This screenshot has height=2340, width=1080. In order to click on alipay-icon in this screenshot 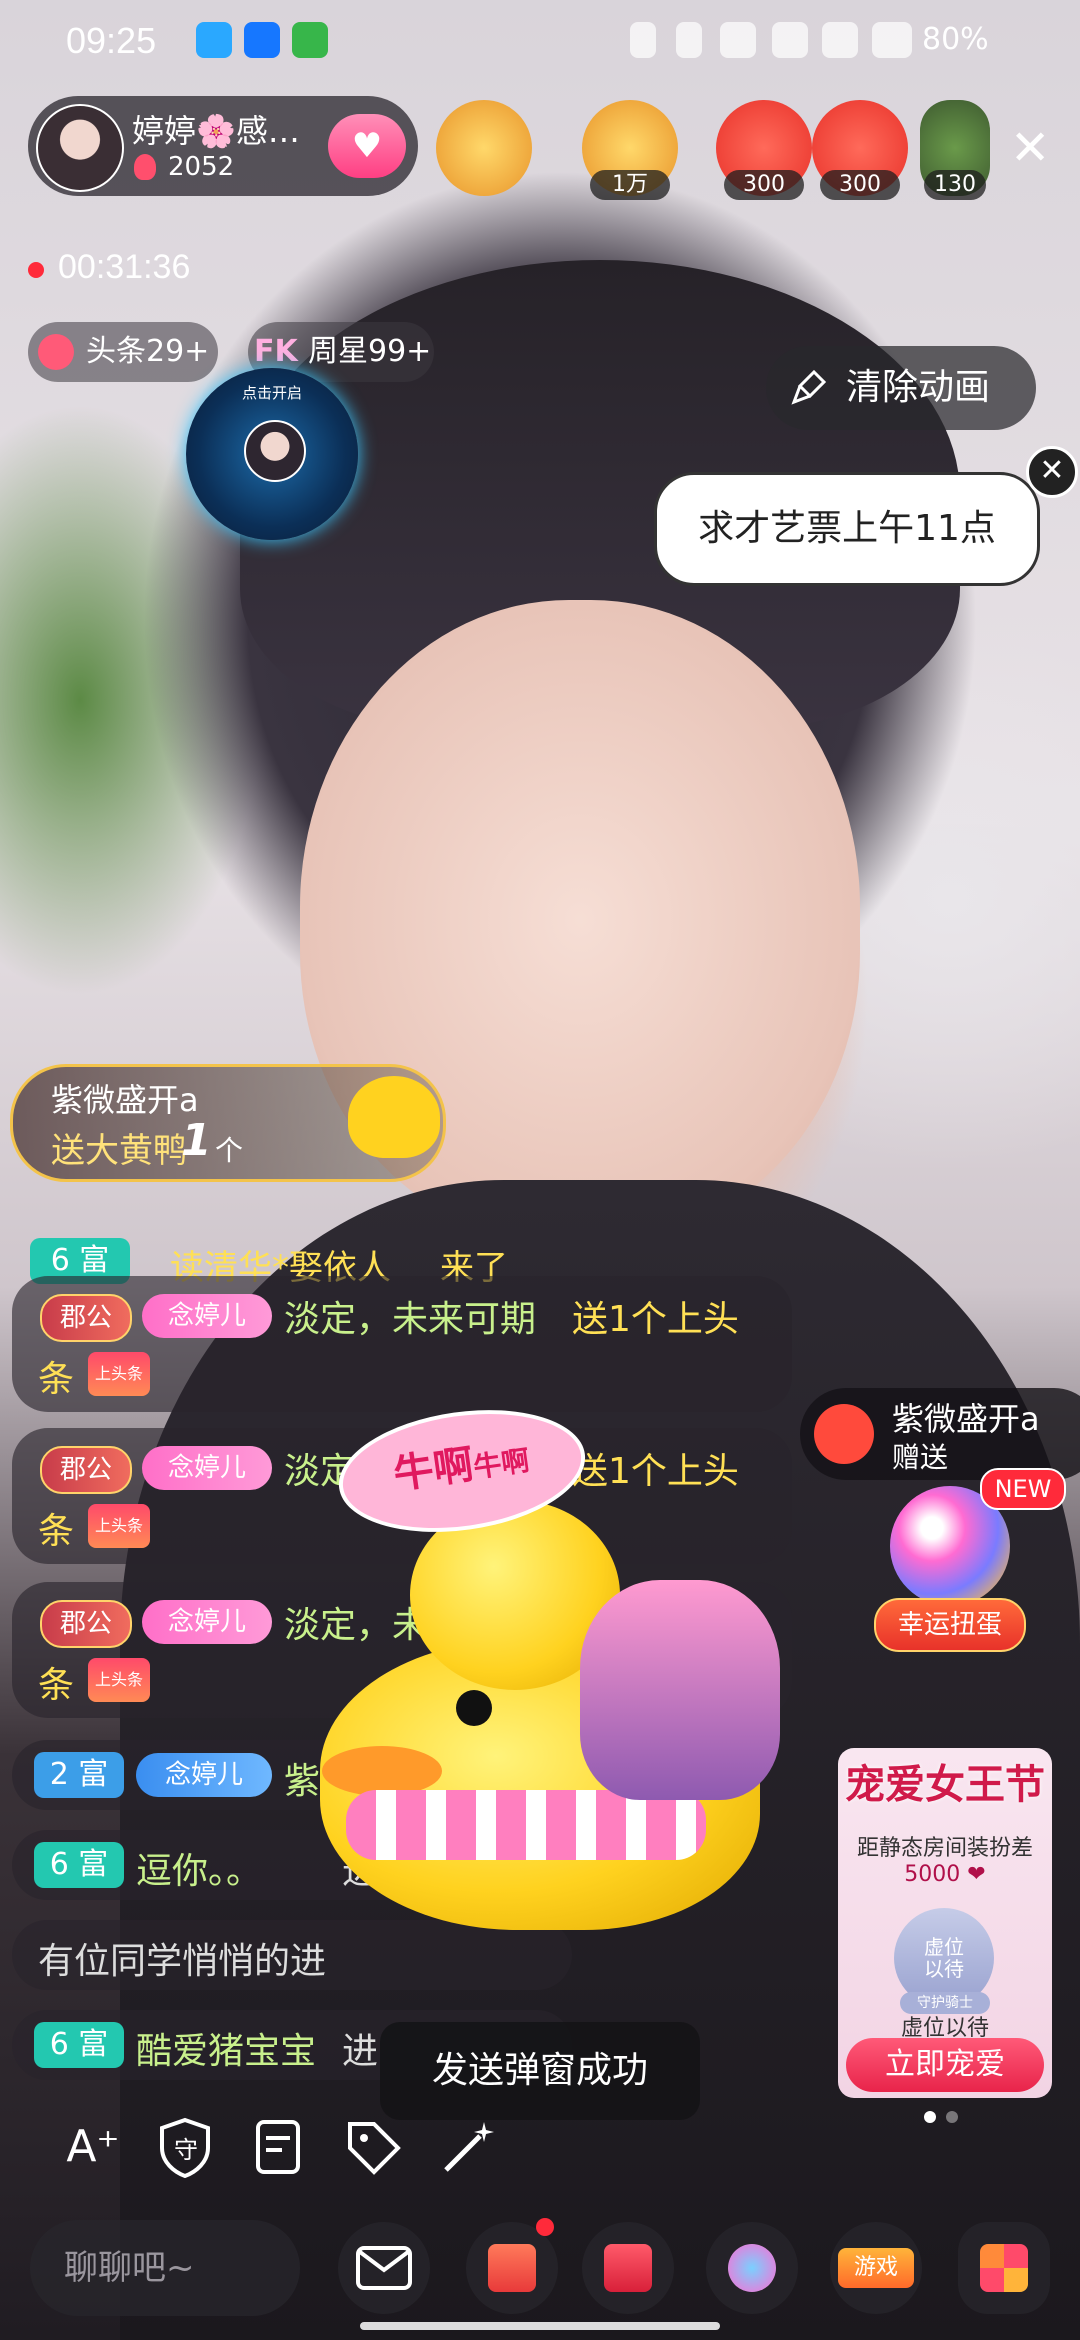, I will do `click(262, 40)`.